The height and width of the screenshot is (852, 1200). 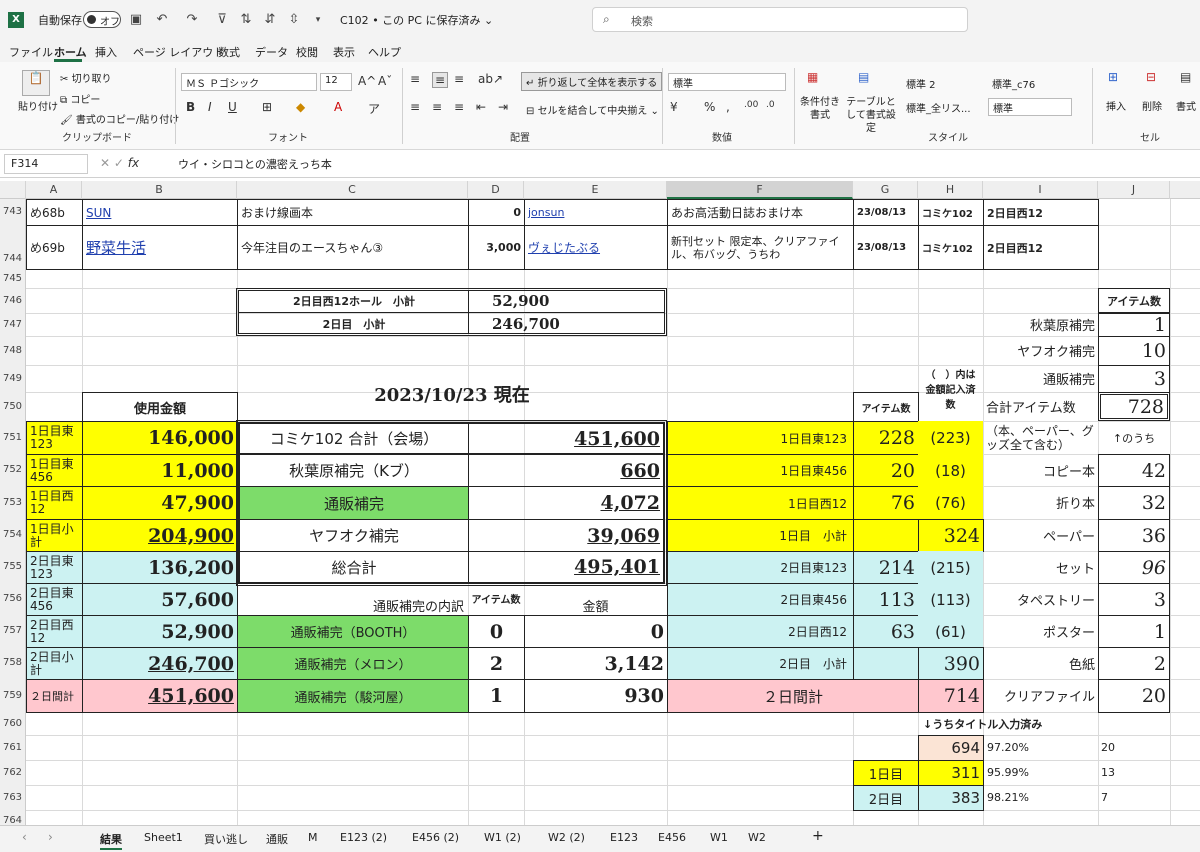 I want to click on format-table-icon: ▤, so click(x=863, y=77).